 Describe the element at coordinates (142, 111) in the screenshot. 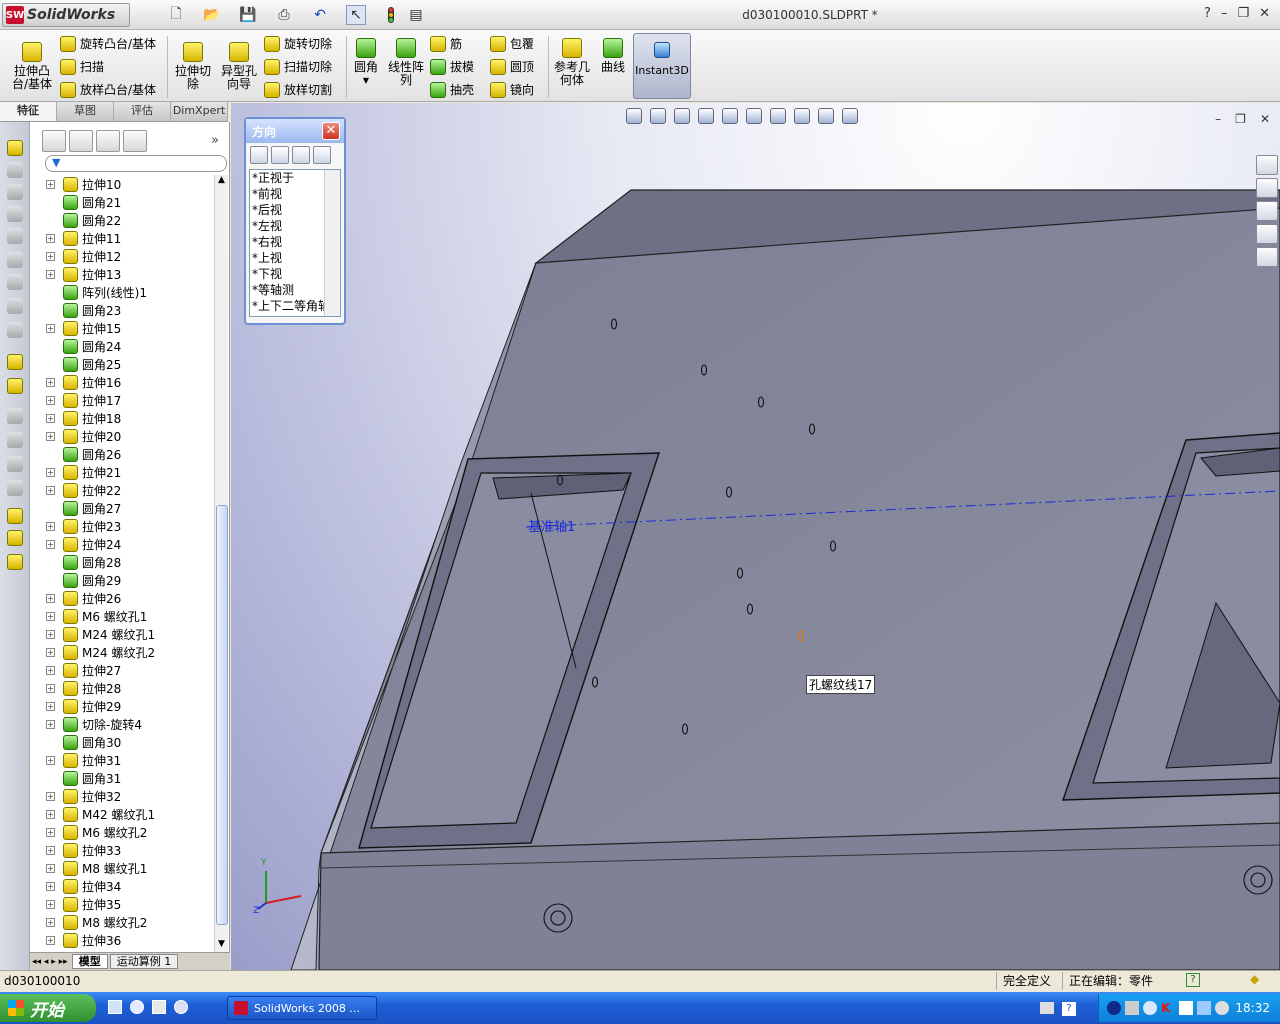

I see `tab-evaluate: 评估` at that location.